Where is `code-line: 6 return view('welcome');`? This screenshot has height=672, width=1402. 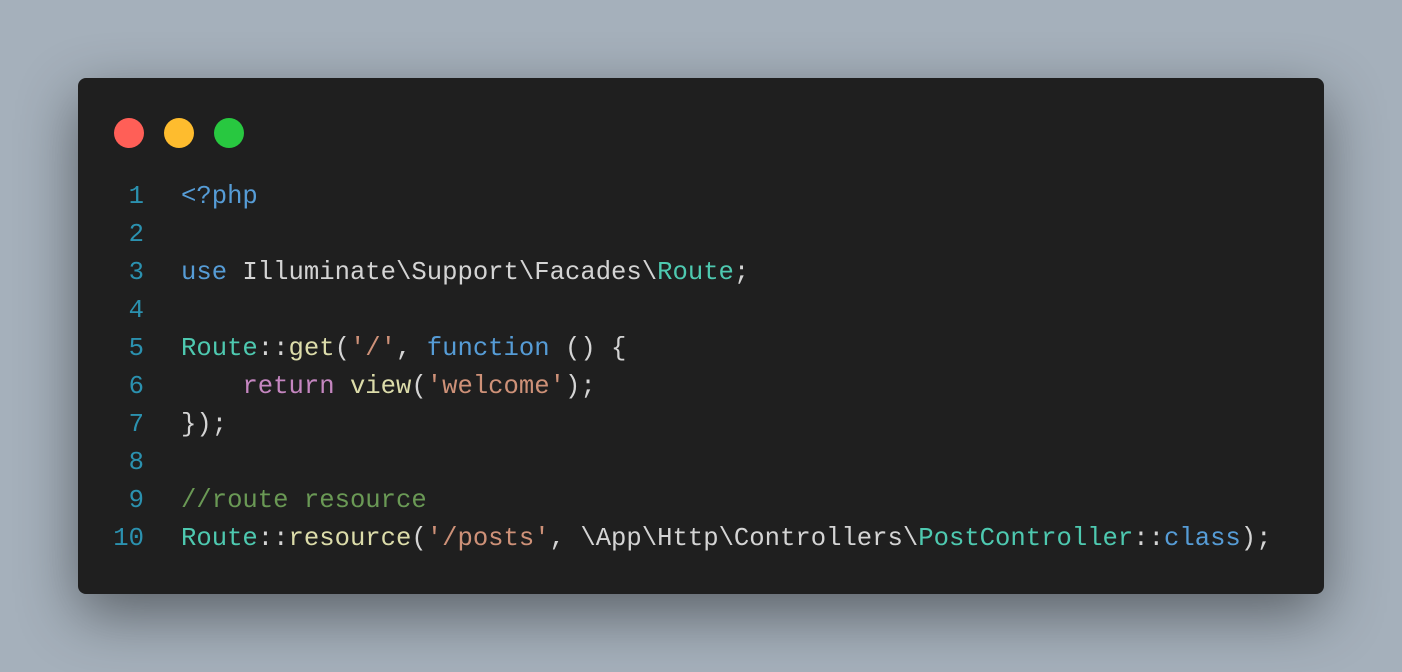 code-line: 6 return view('welcome'); is located at coordinates (690, 387).